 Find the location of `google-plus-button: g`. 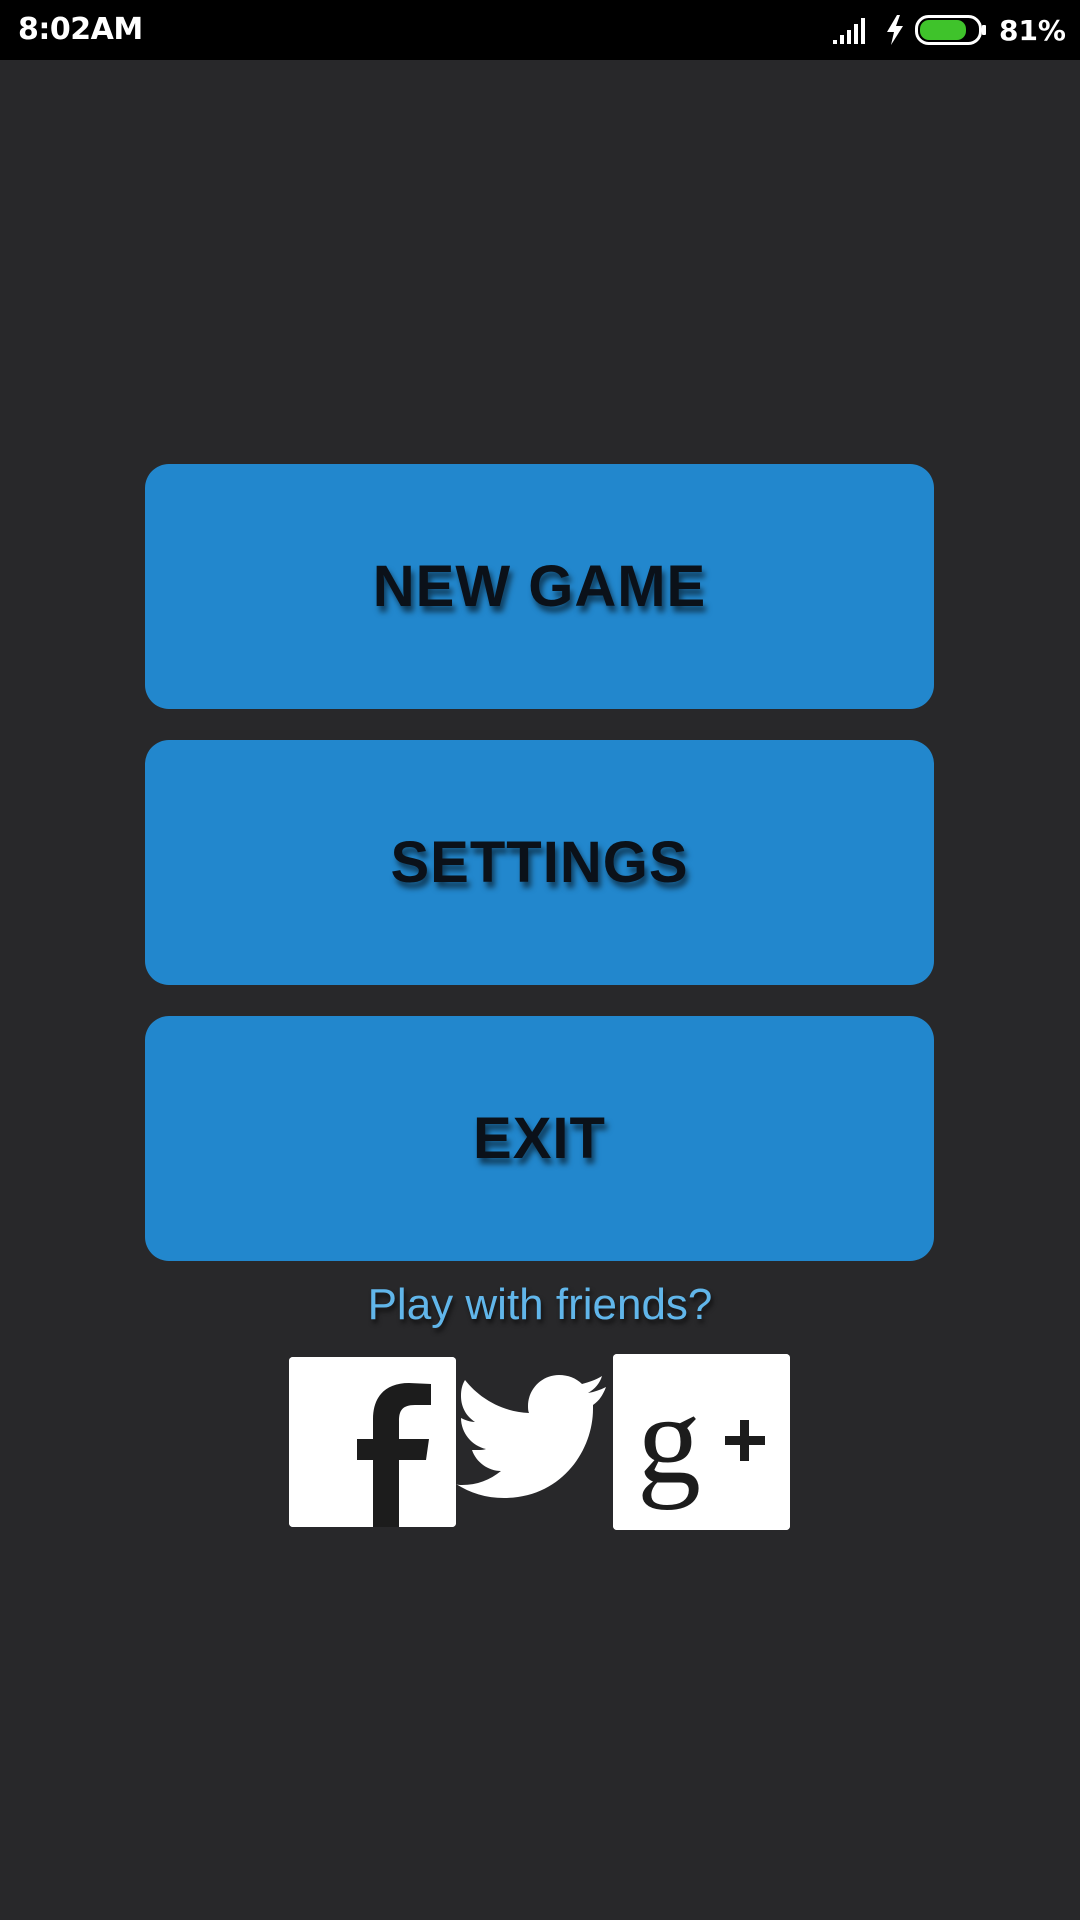

google-plus-button: g is located at coordinates (701, 1442).